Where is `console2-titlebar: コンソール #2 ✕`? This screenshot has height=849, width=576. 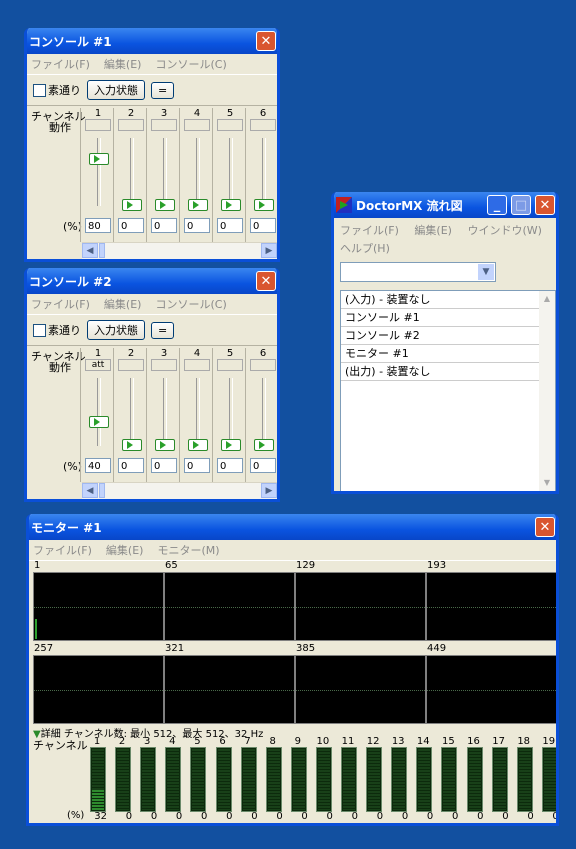 console2-titlebar: コンソール #2 ✕ is located at coordinates (152, 281).